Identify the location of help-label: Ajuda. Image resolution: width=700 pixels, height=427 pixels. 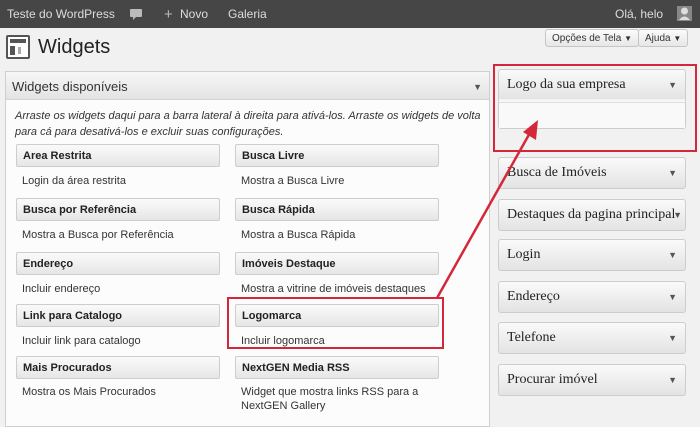
(658, 38).